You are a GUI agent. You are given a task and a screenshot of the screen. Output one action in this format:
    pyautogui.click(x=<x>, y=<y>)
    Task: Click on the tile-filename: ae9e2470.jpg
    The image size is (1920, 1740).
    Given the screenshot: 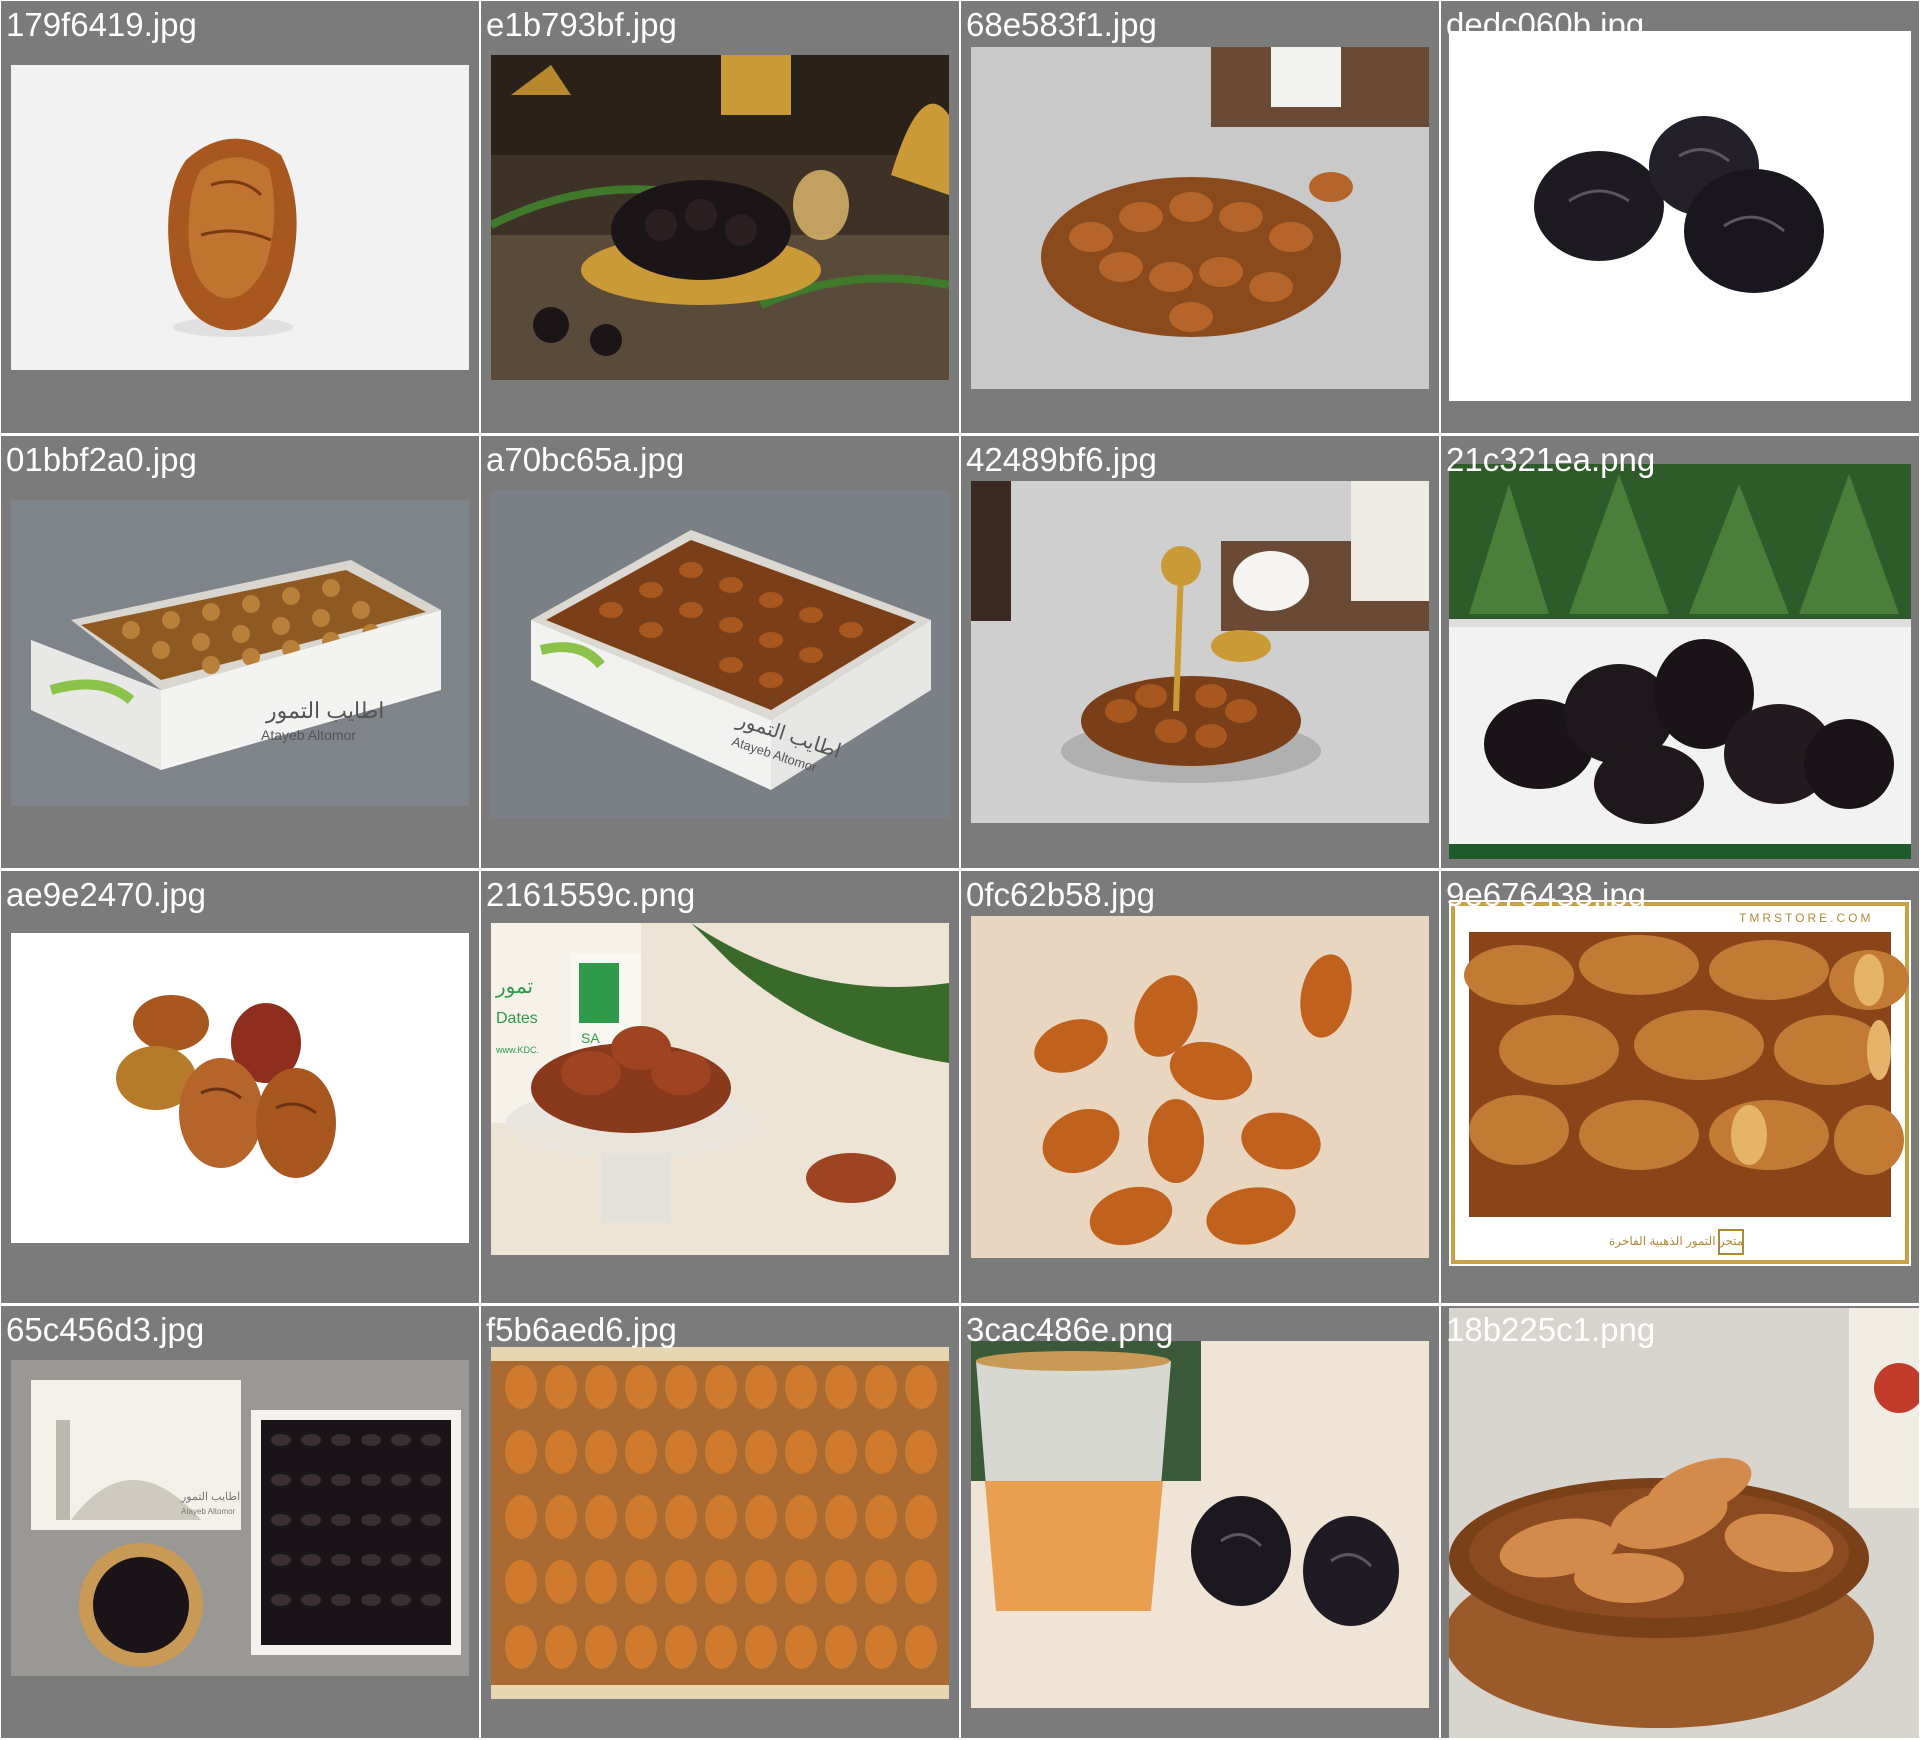 What is the action you would take?
    pyautogui.click(x=106, y=894)
    